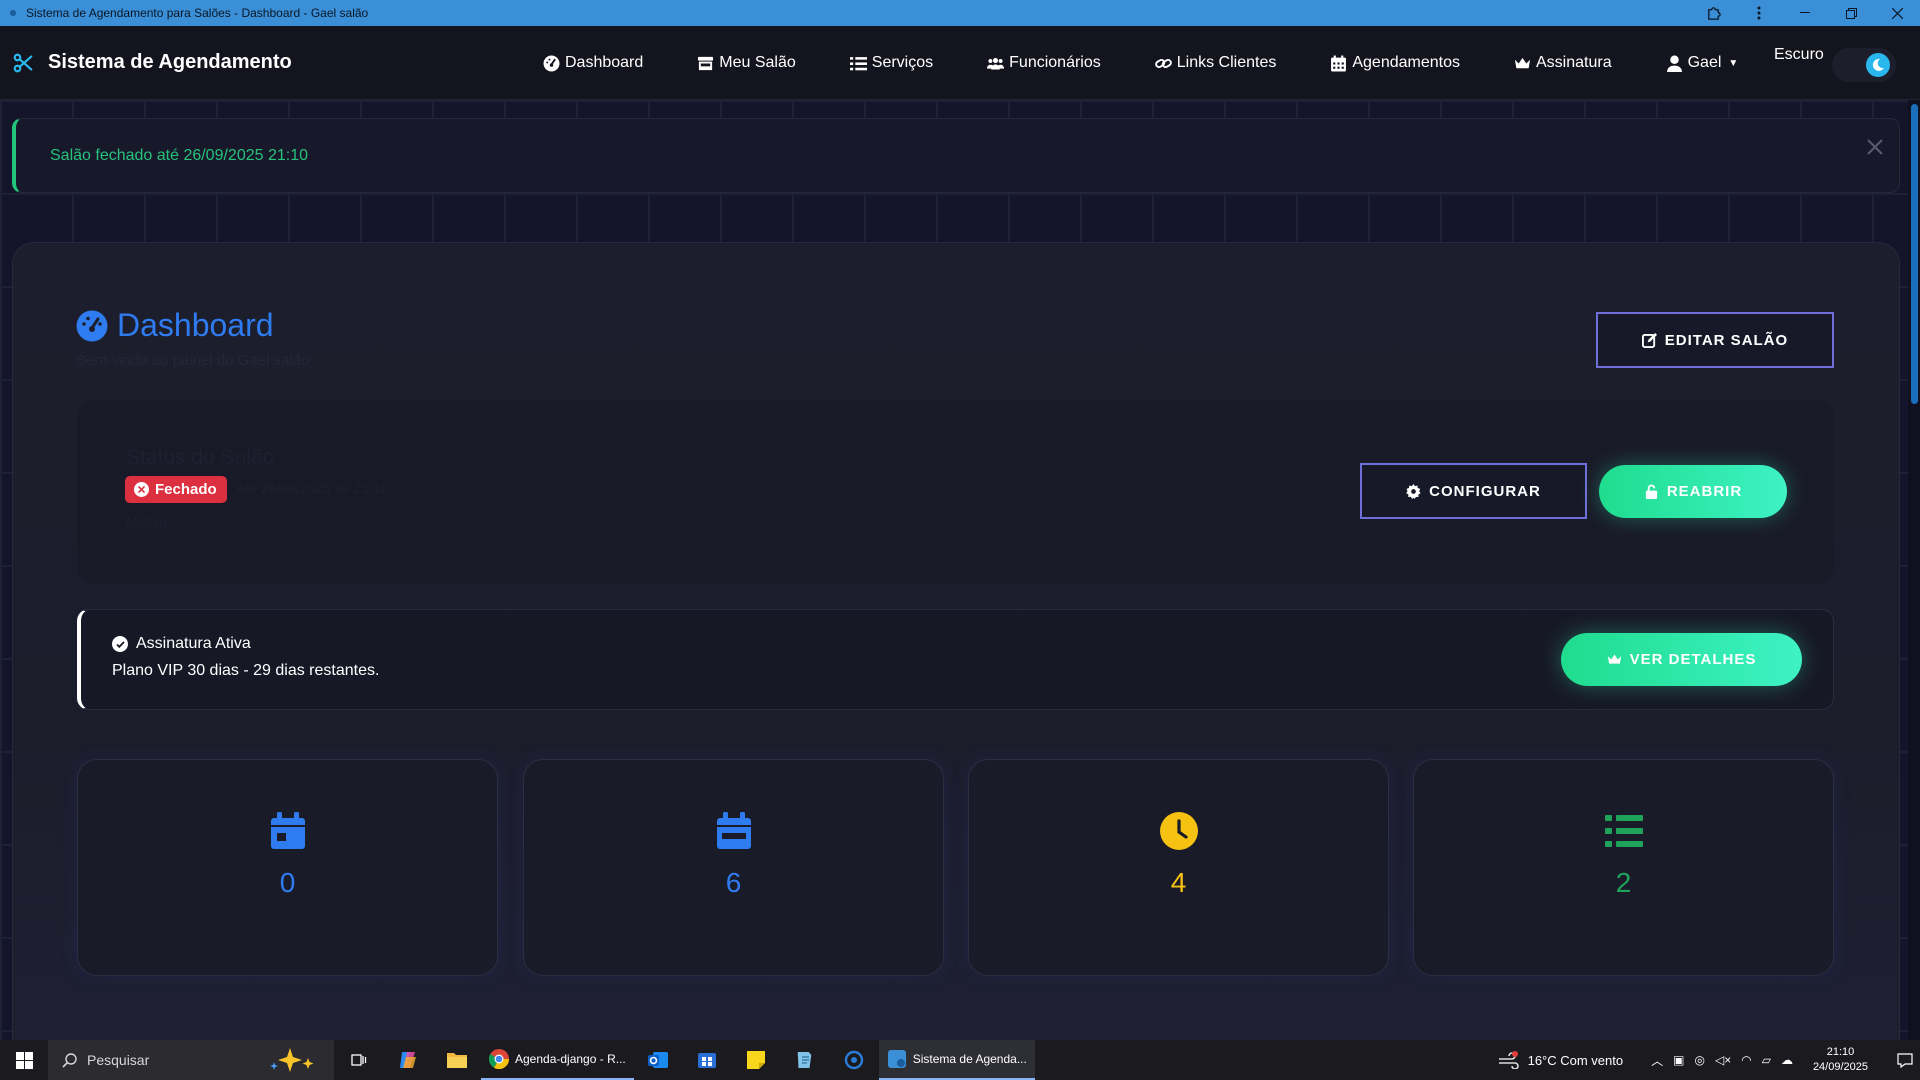 The image size is (1920, 1080). Describe the element at coordinates (1715, 340) in the screenshot. I see `edit-salon-button: EDITAR SALÃO` at that location.